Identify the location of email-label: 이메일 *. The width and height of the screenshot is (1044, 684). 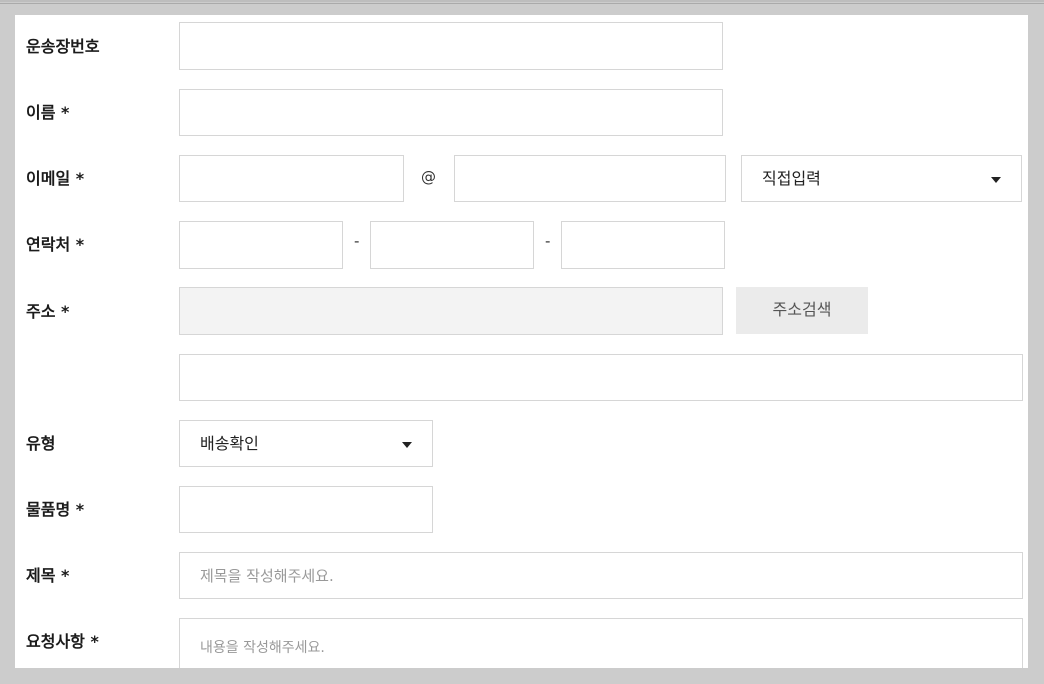
(55, 178).